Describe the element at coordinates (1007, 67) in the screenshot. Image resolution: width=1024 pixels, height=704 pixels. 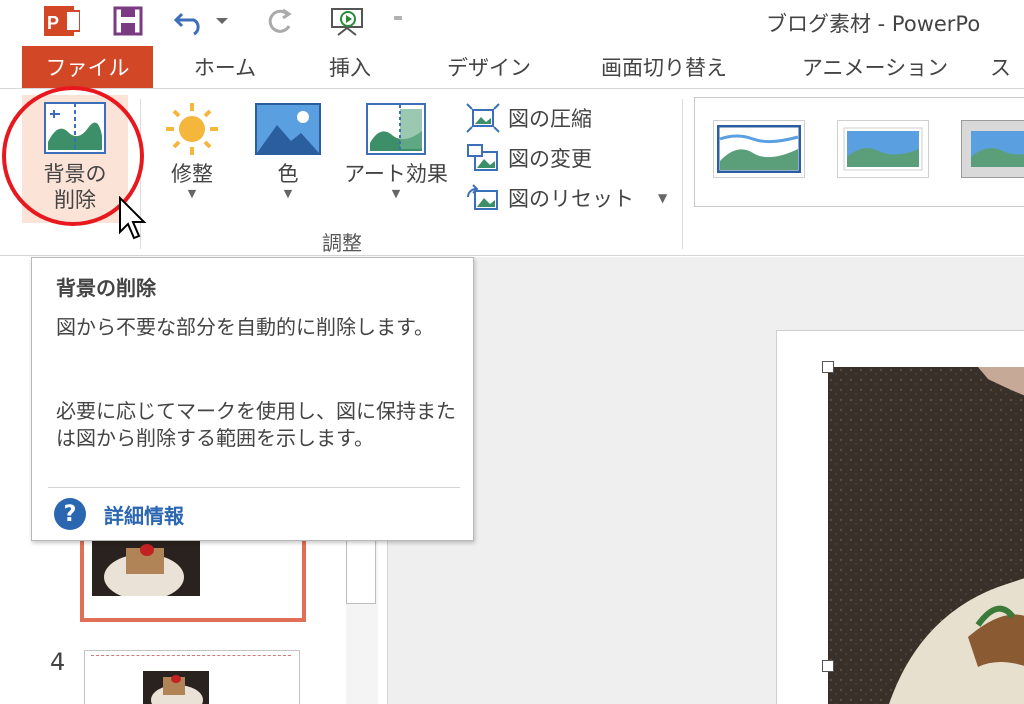
I see `tab-slideshow: ス` at that location.